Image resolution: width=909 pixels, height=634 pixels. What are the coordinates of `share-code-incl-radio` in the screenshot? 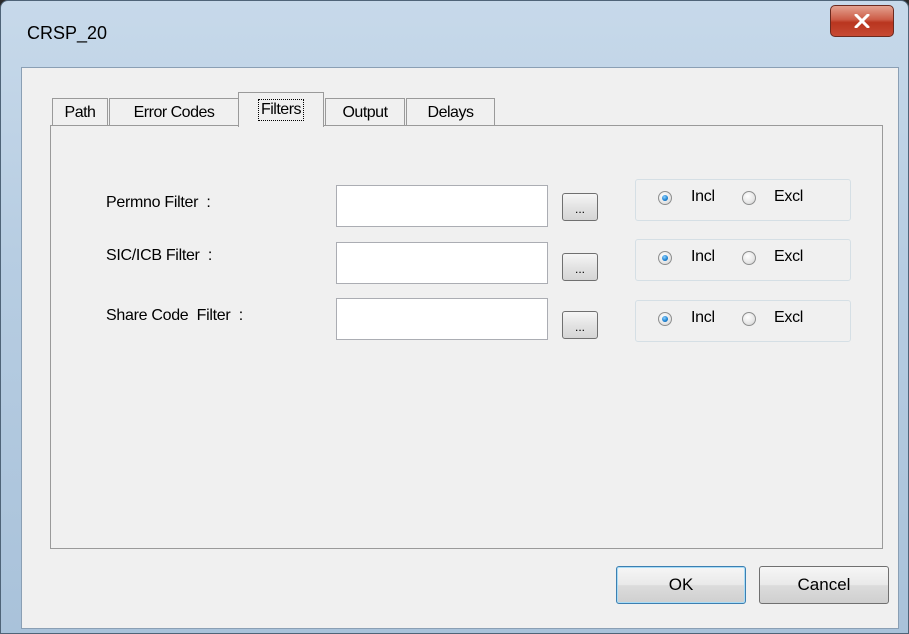 It's located at (665, 319).